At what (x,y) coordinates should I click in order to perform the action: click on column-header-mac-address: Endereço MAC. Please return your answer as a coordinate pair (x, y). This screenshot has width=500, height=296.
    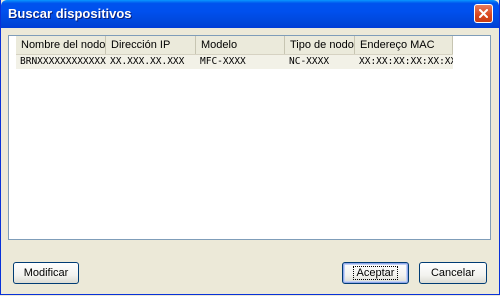
    Looking at the image, I should click on (404, 45).